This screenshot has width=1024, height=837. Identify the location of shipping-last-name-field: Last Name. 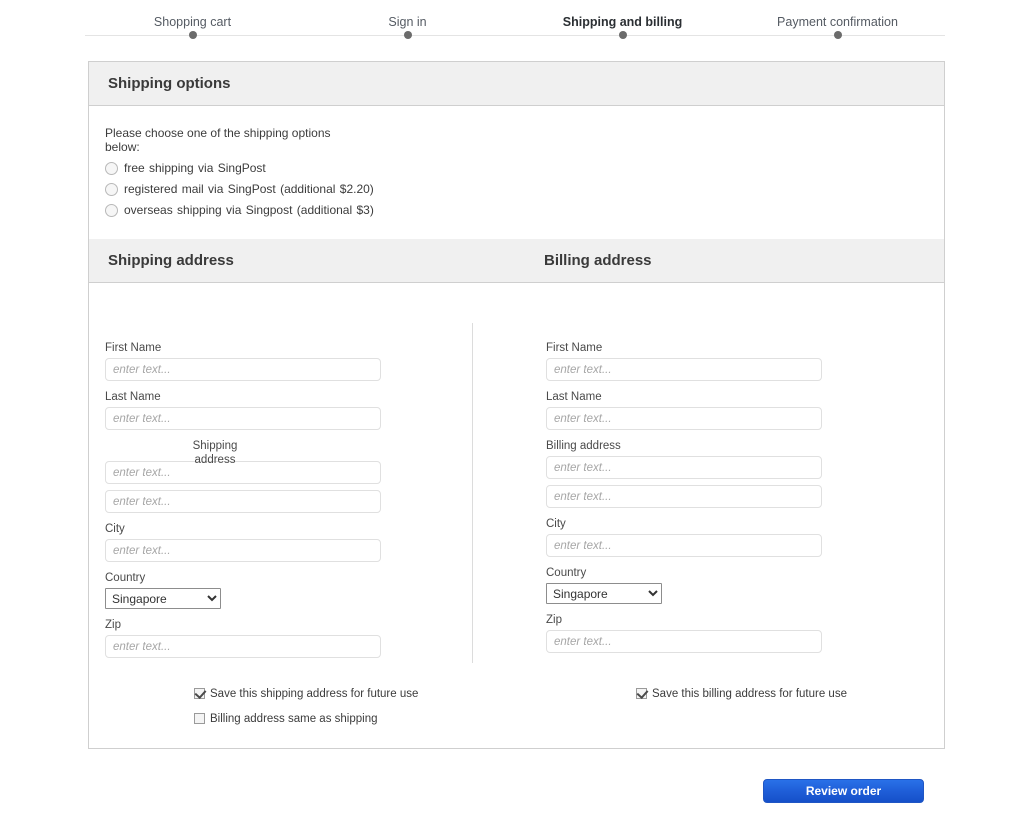
(251, 410).